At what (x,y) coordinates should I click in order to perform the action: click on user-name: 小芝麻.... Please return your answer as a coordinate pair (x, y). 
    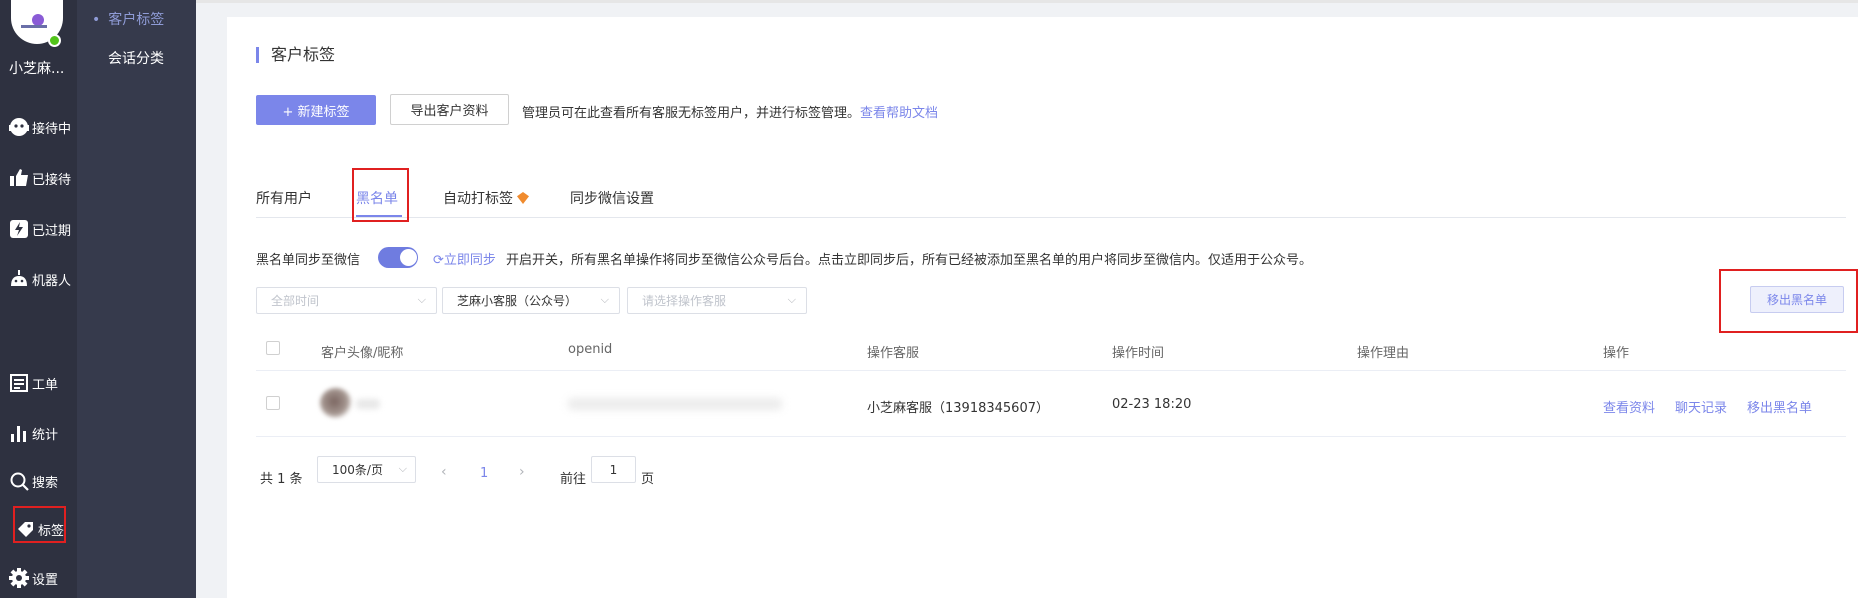
    Looking at the image, I should click on (37, 69).